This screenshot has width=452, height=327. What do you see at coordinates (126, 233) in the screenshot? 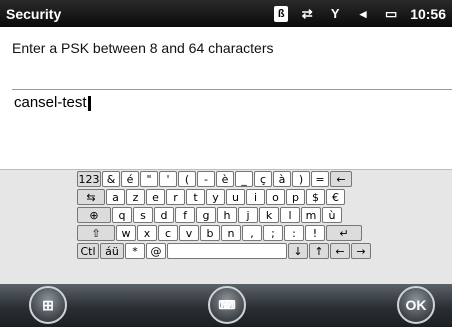
I see `key-w: w` at bounding box center [126, 233].